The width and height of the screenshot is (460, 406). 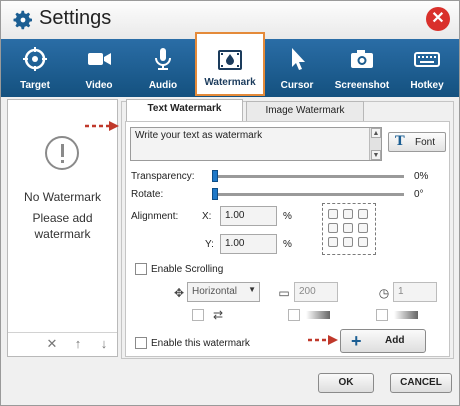 I want to click on scroll-direction-select: Horizontal ▼, so click(x=223, y=292).